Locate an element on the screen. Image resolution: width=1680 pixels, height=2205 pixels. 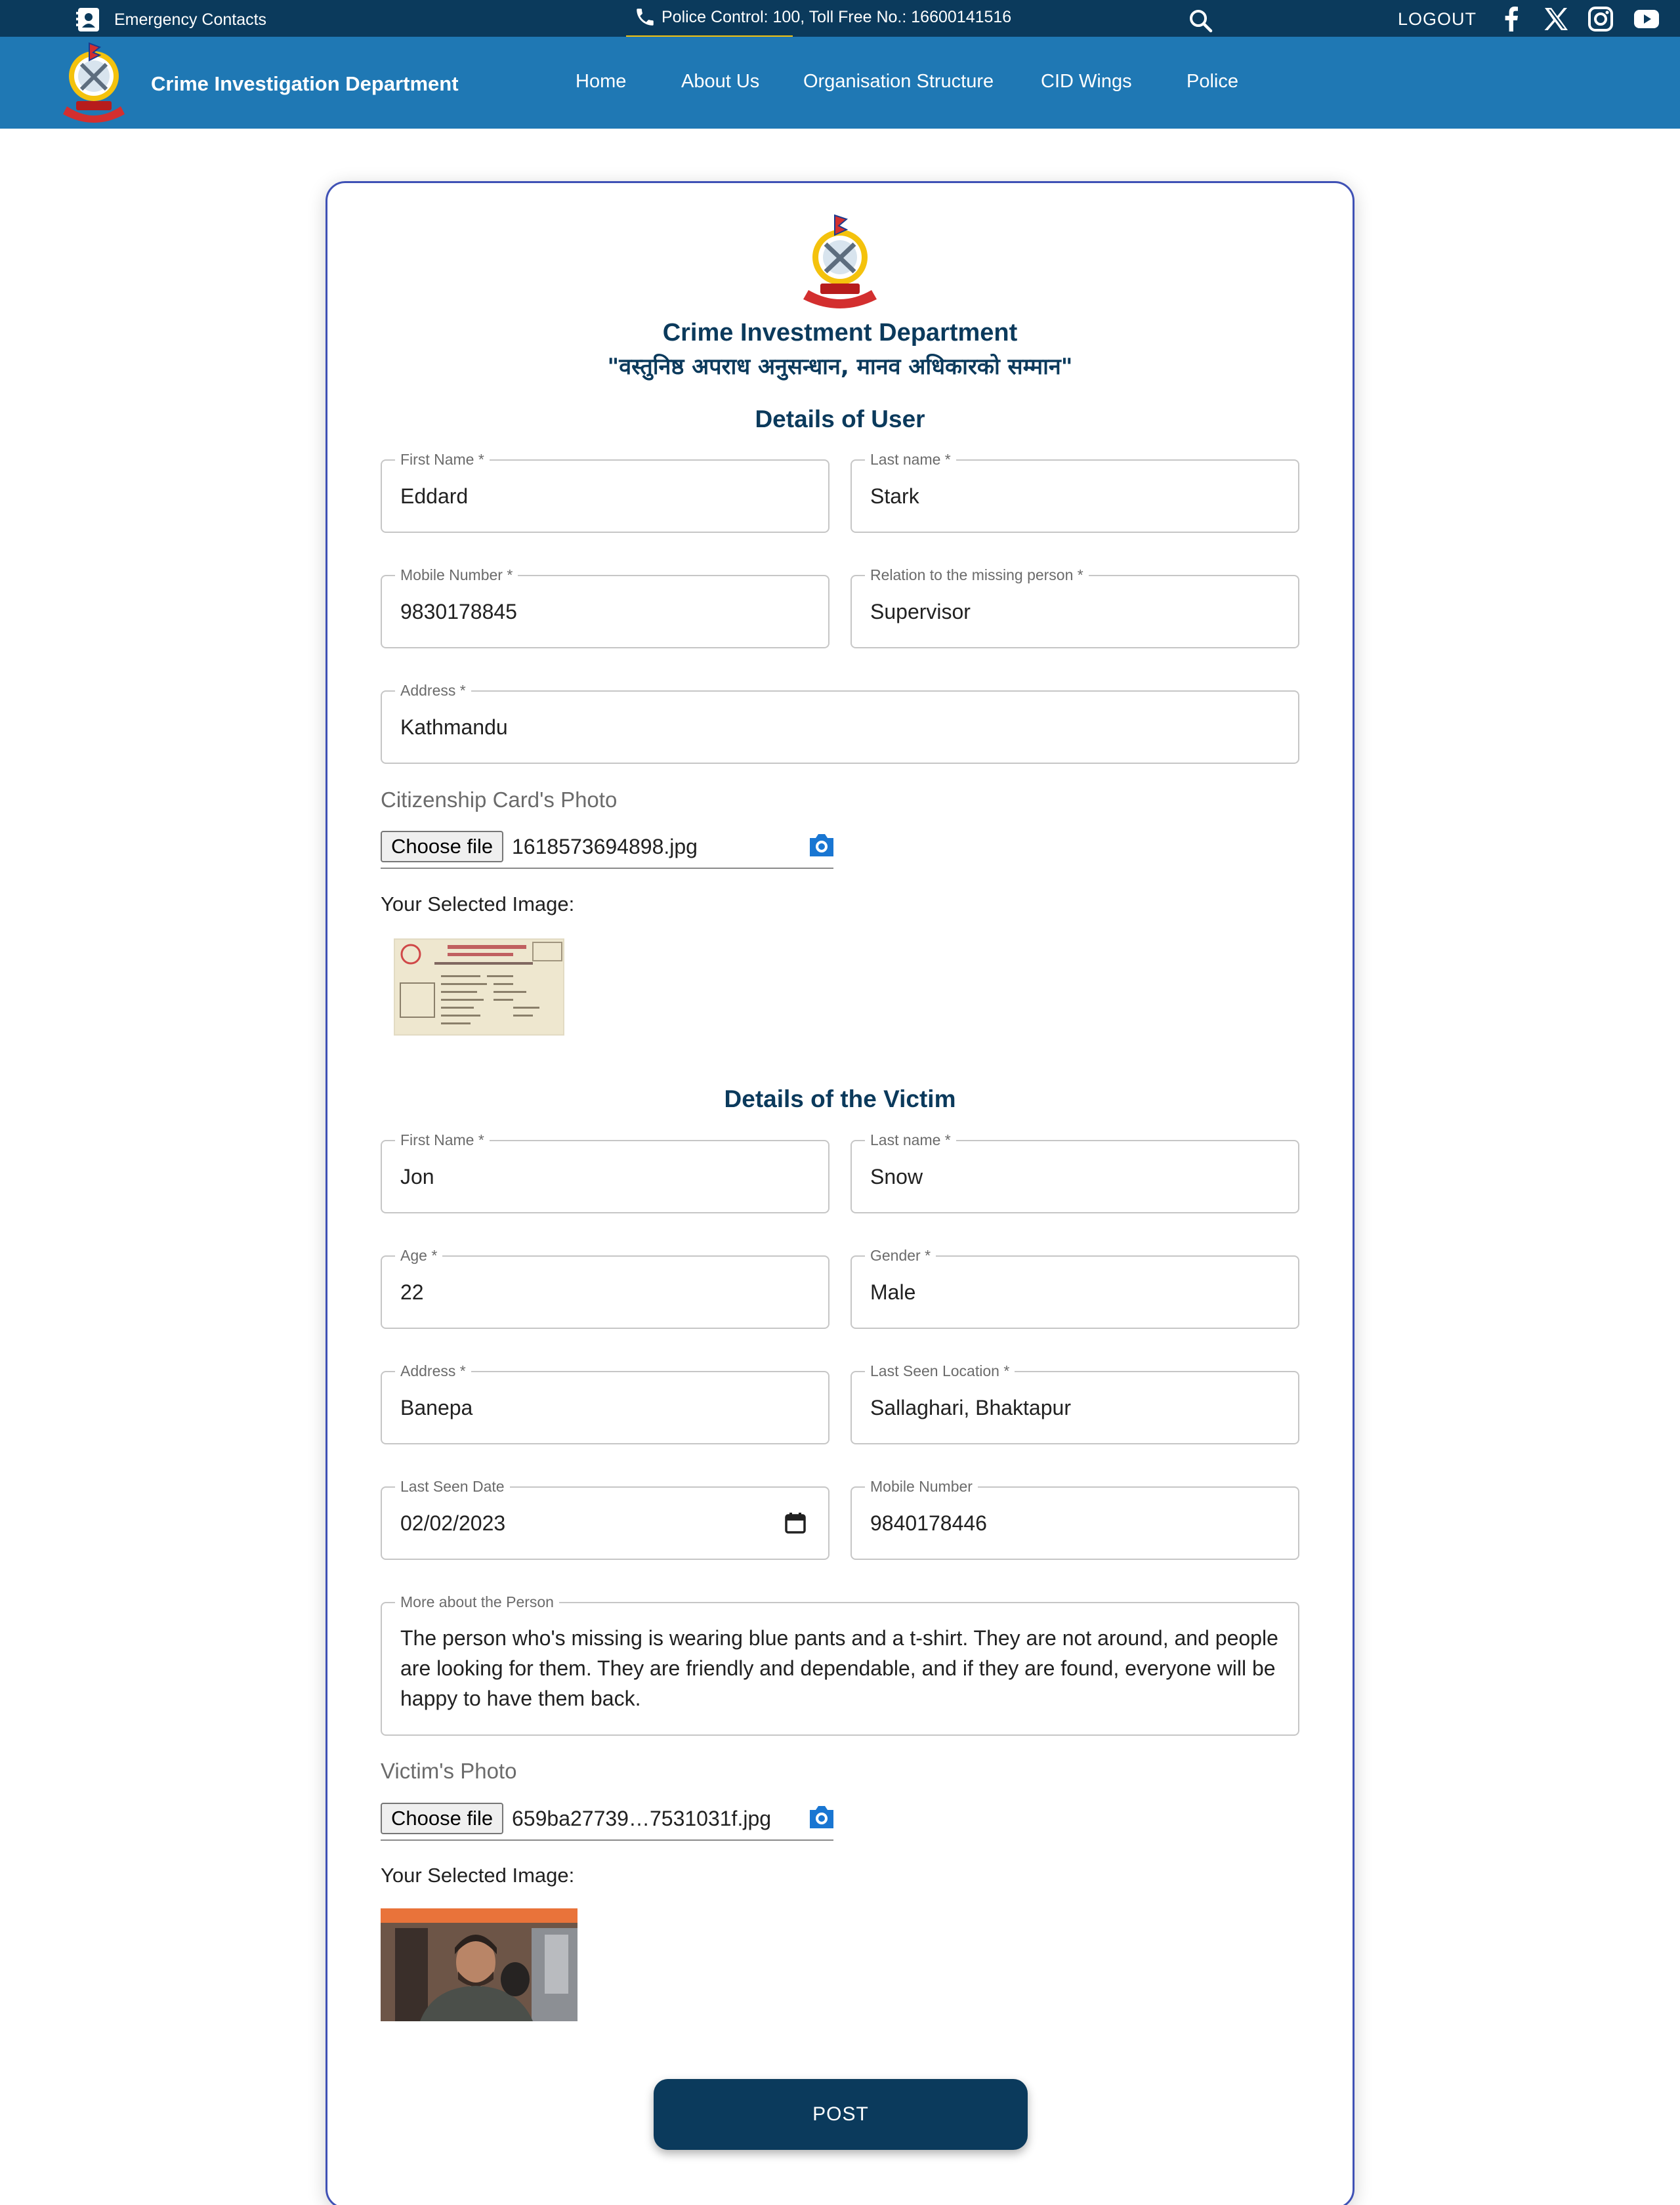
user-address-field: Address * Kathmandu is located at coordinates (840, 722).